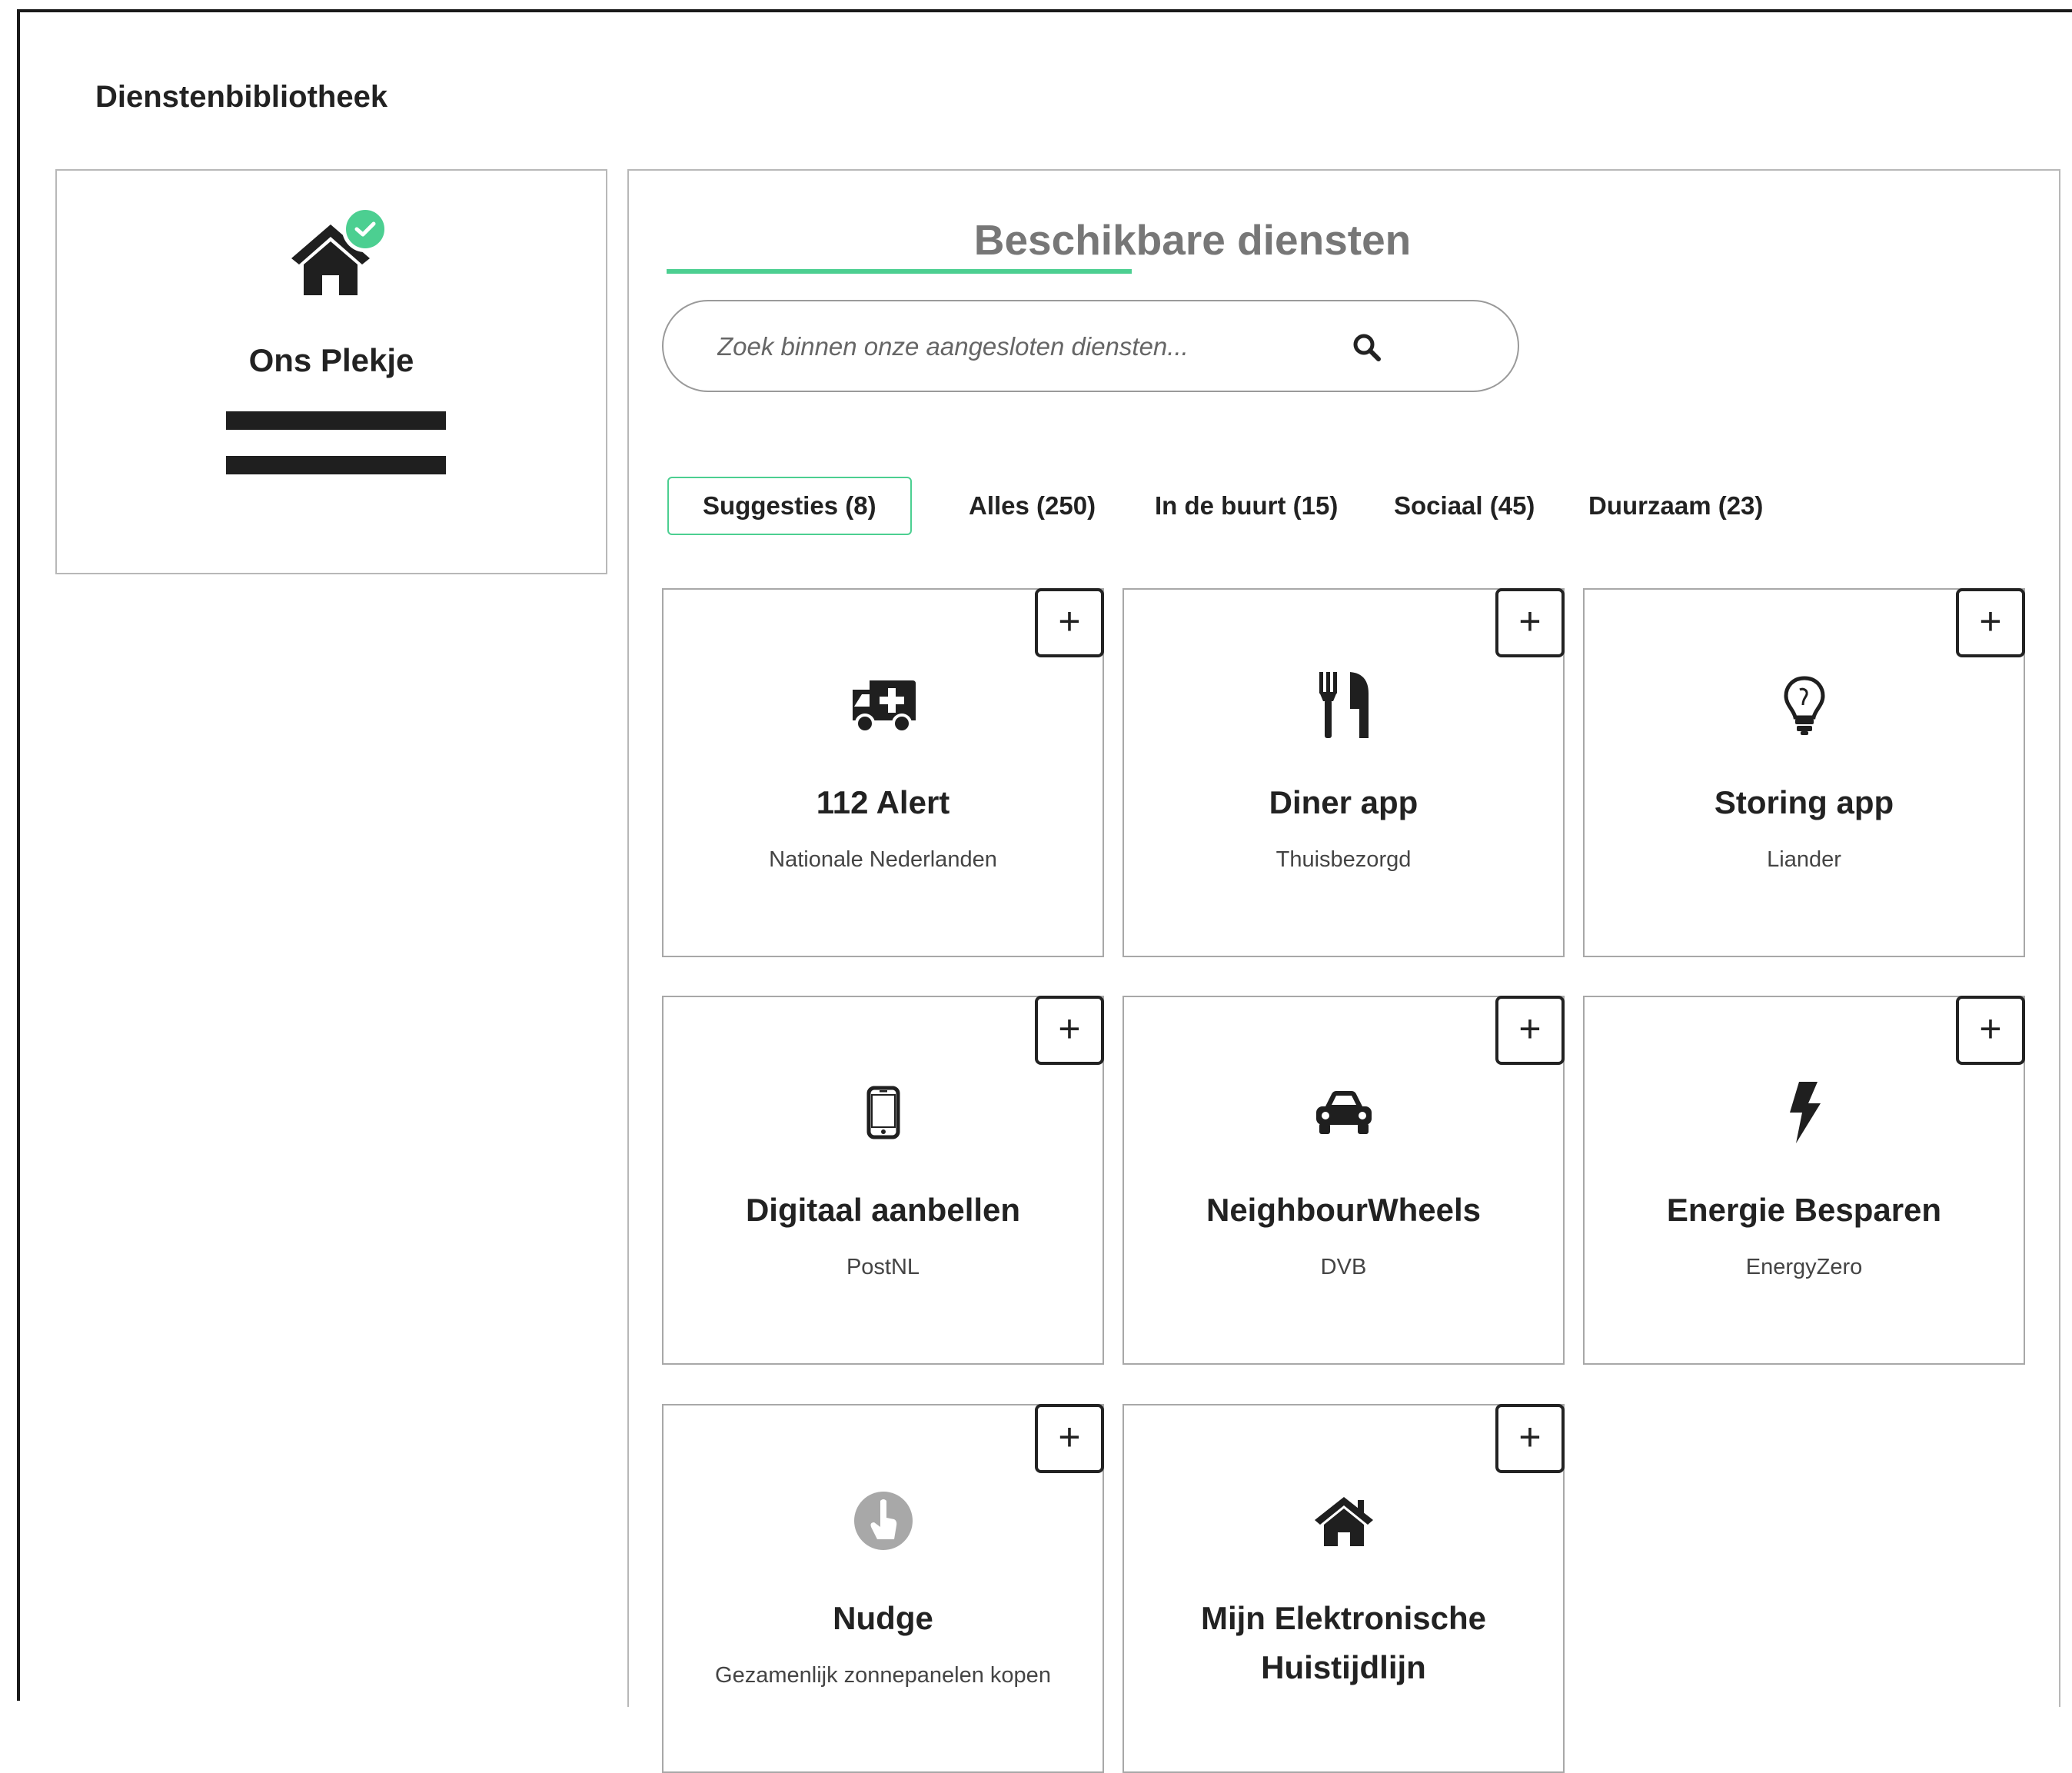 This screenshot has height=1773, width=2072. I want to click on search-box, so click(1090, 346).